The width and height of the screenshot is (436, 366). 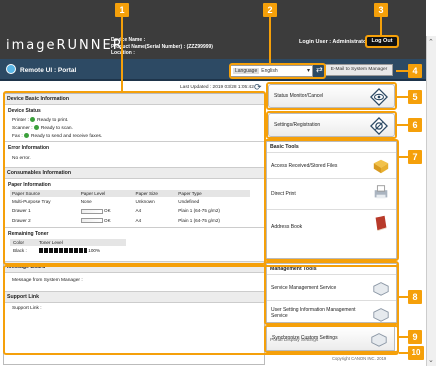 I want to click on callout-3: 3, so click(x=381, y=10).